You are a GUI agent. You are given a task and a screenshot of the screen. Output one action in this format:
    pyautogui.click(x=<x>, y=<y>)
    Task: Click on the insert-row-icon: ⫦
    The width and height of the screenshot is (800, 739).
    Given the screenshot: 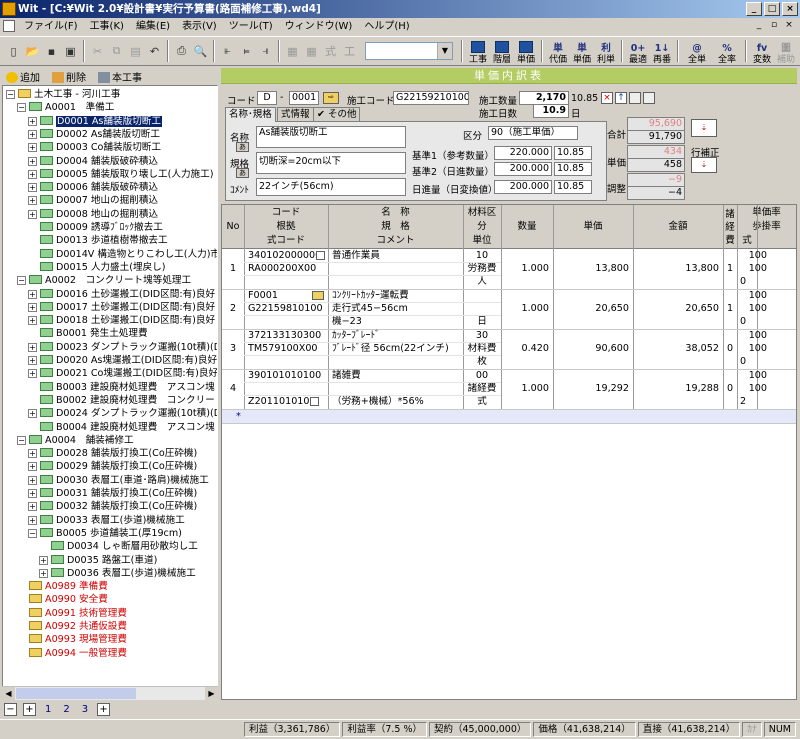 What is the action you would take?
    pyautogui.click(x=227, y=51)
    